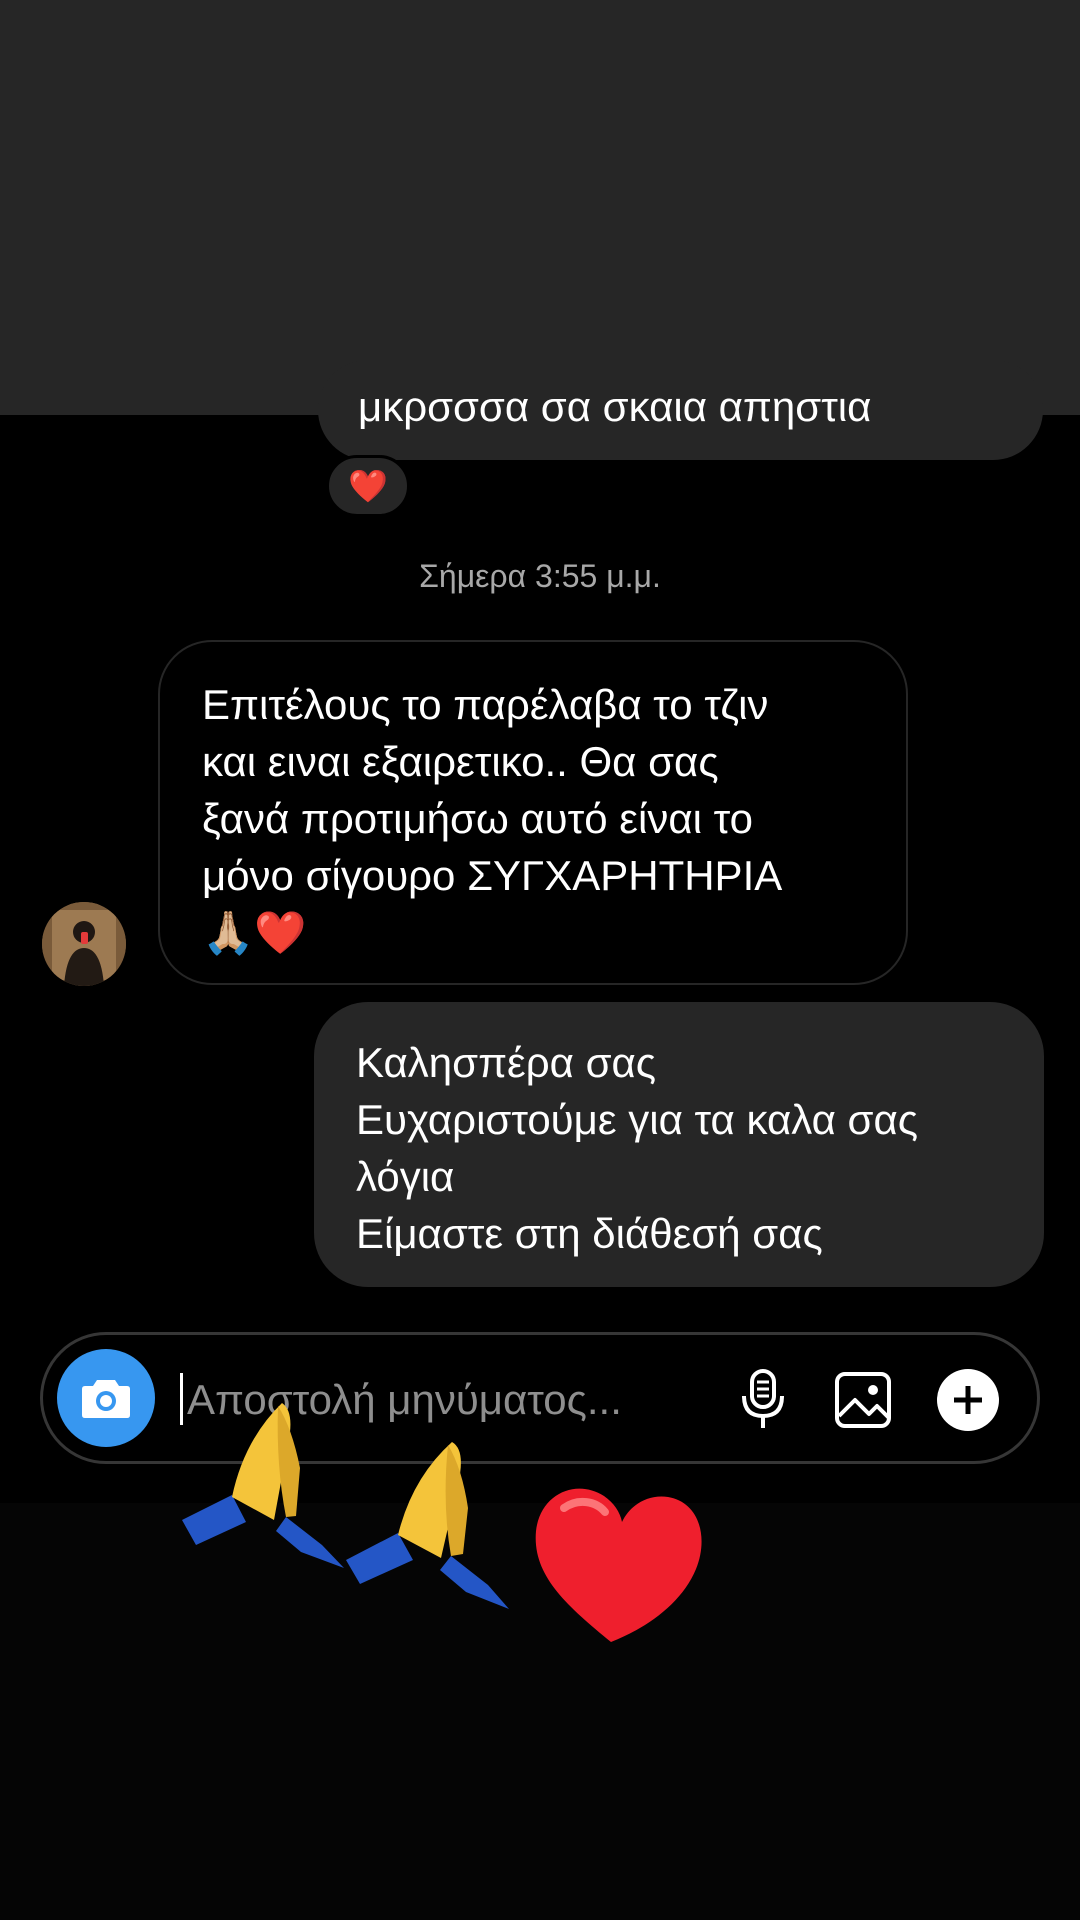 The image size is (1080, 1920). Describe the element at coordinates (254, 932) in the screenshot. I see `incoming-message-emoji: 🙏🏼❤️` at that location.